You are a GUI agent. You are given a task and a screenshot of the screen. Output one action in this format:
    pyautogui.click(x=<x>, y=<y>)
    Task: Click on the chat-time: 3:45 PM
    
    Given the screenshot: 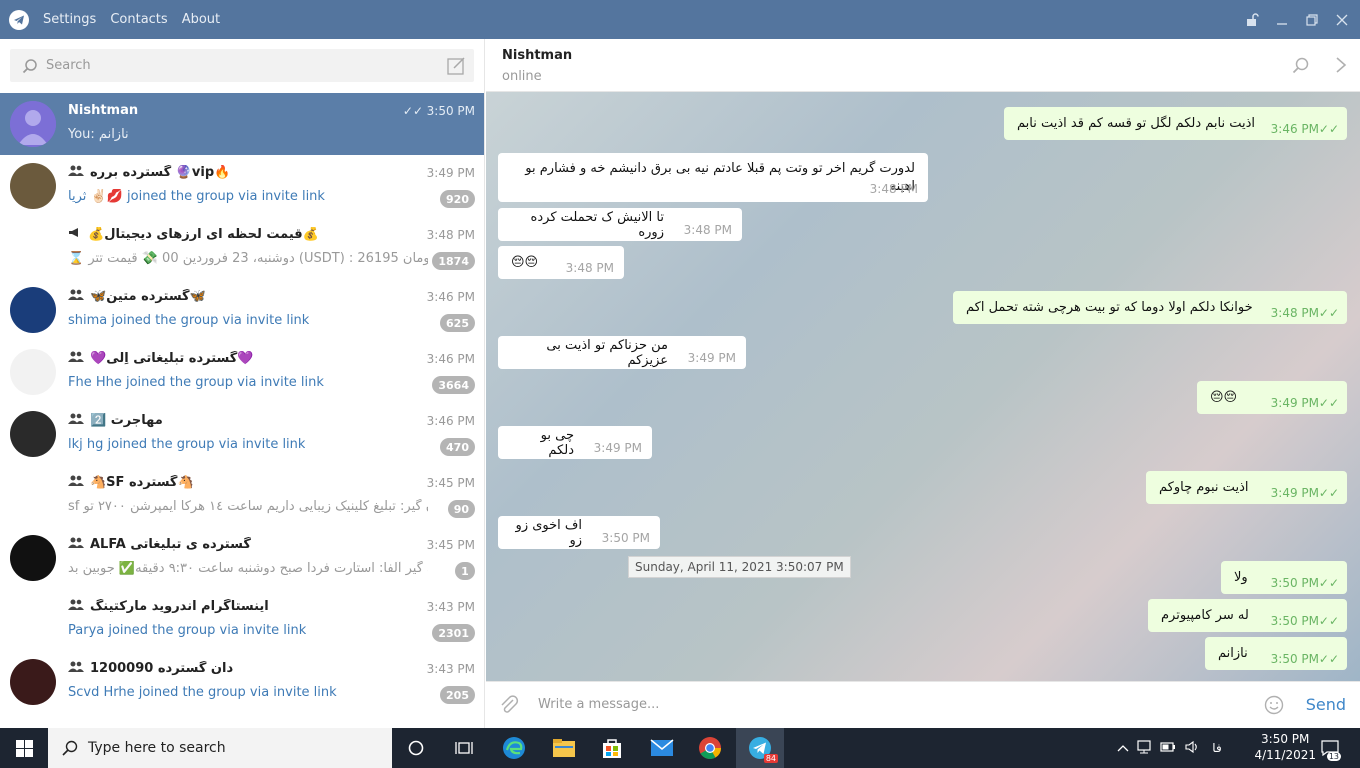 What is the action you would take?
    pyautogui.click(x=450, y=545)
    